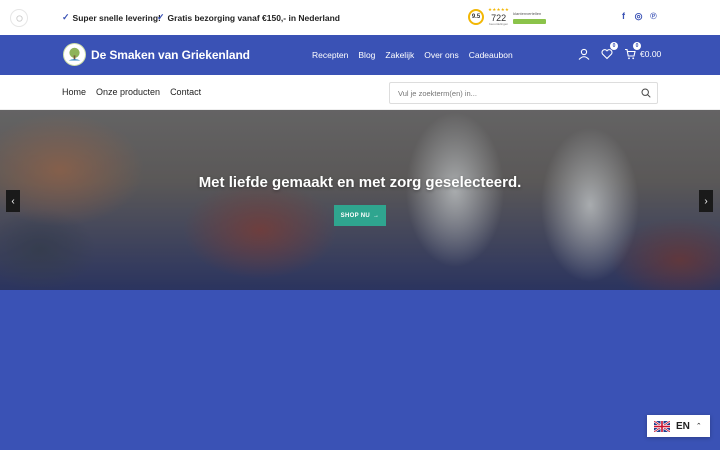 This screenshot has height=450, width=720. I want to click on circle-icon, so click(19, 18).